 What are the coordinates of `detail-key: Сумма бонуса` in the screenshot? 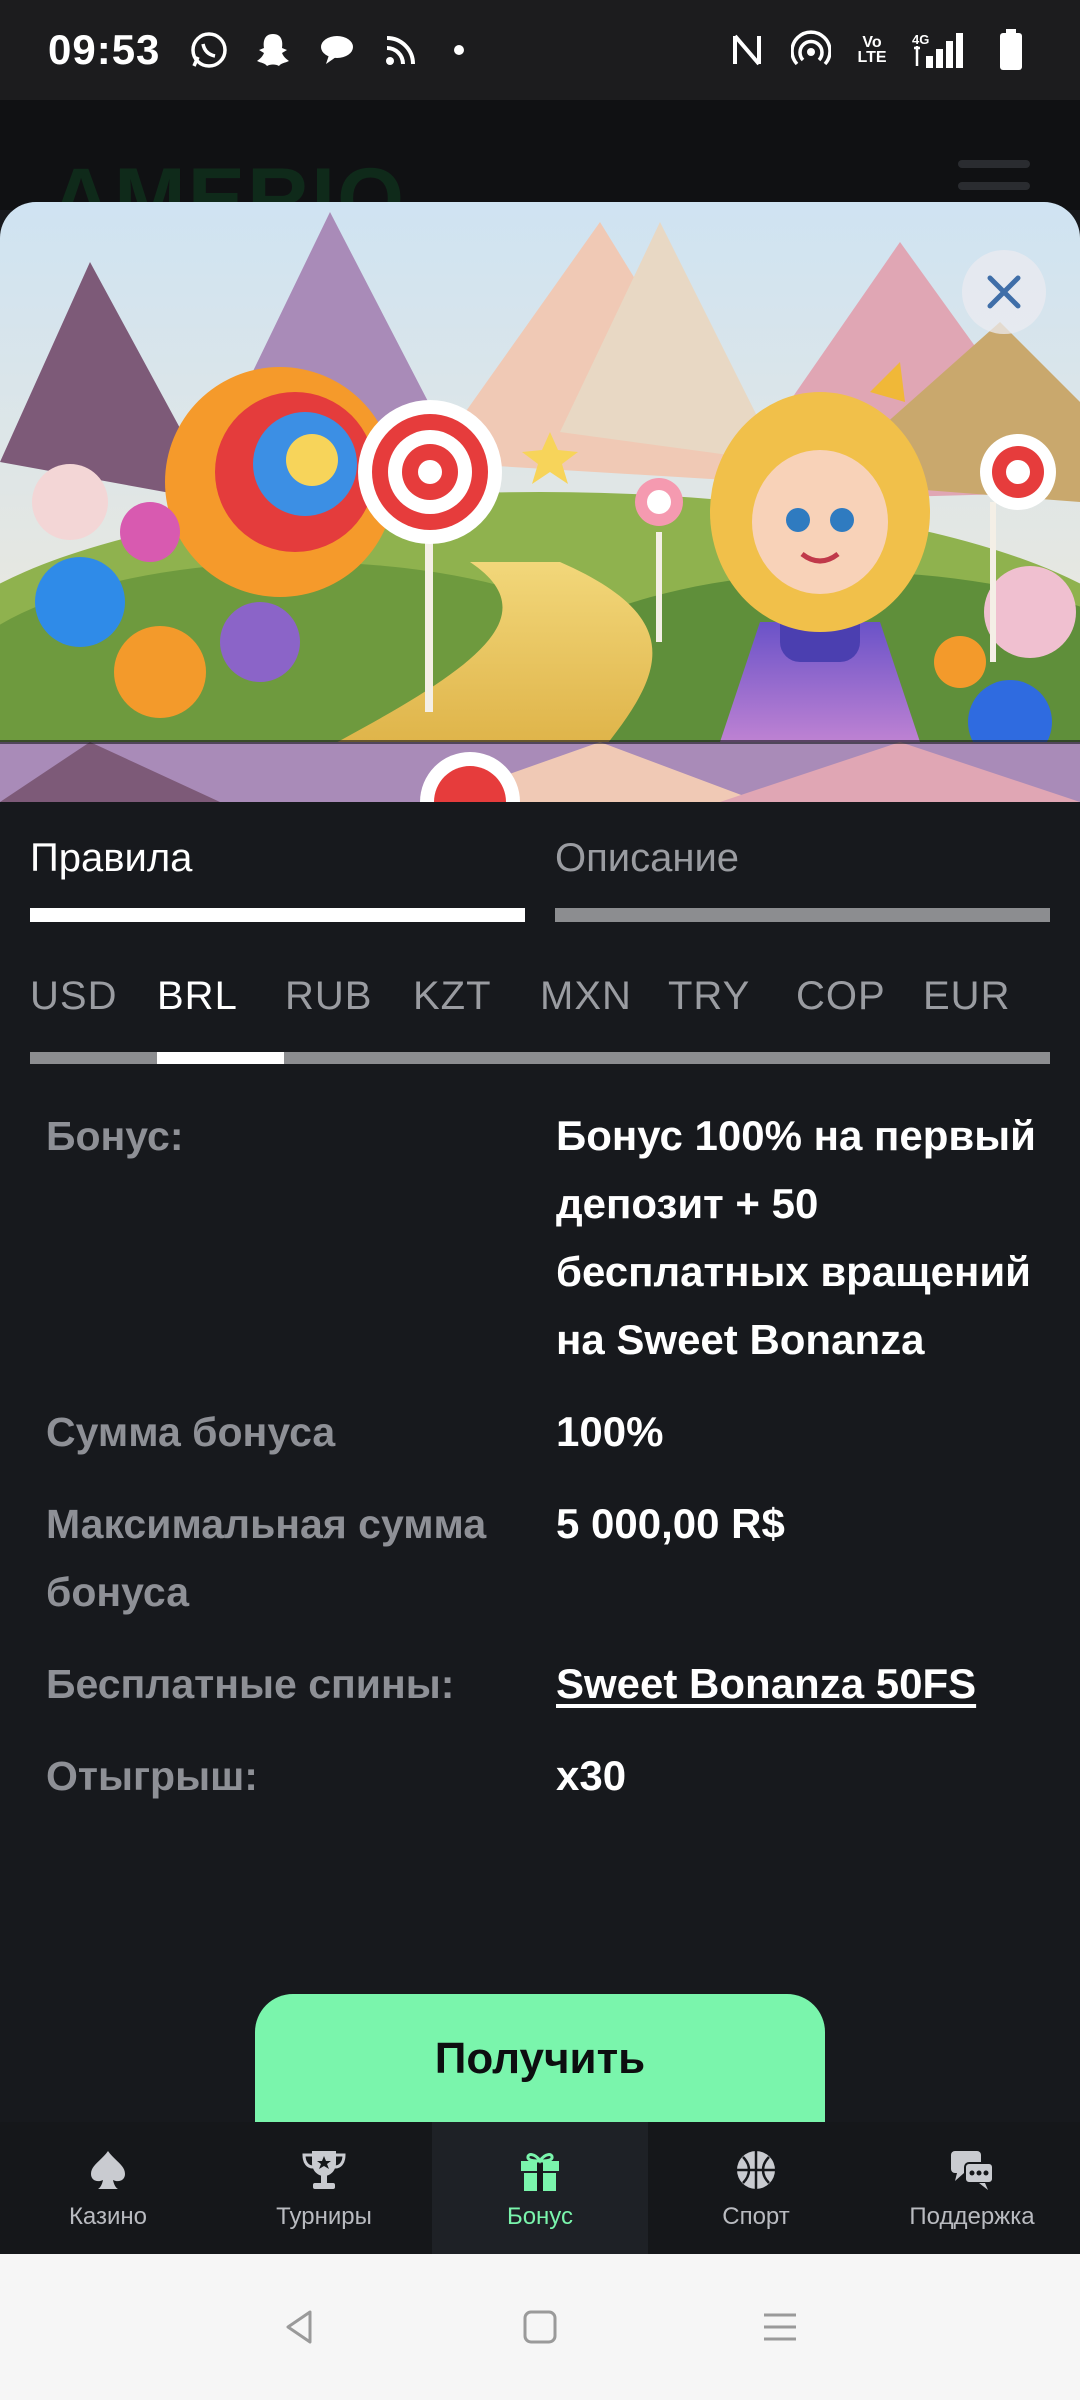 It's located at (191, 1432).